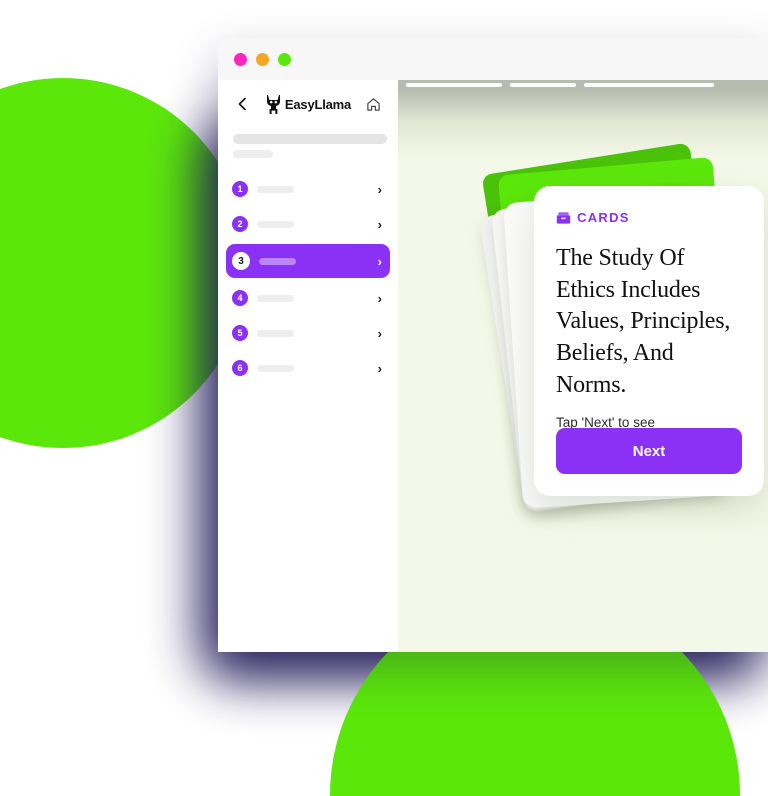 This screenshot has width=768, height=796. Describe the element at coordinates (241, 261) in the screenshot. I see `lesson-number-badge: 3` at that location.